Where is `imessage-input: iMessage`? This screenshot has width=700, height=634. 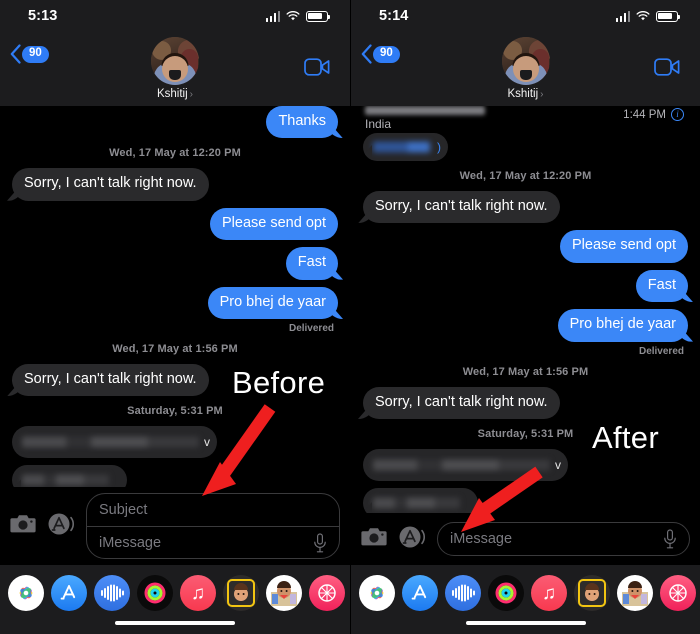
imessage-input: iMessage is located at coordinates (213, 543).